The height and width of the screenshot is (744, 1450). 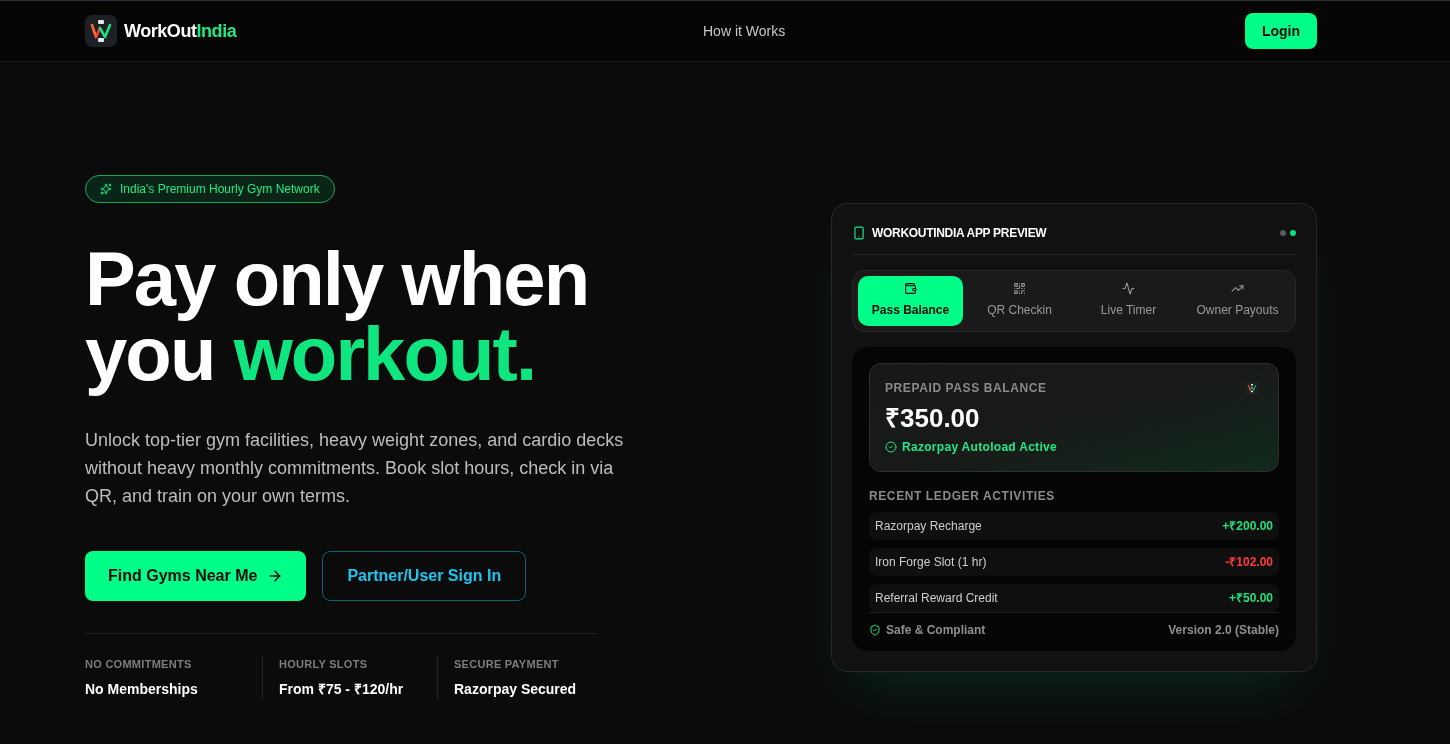 What do you see at coordinates (324, 664) in the screenshot?
I see `stat-label: HOURLY SLOTS` at bounding box center [324, 664].